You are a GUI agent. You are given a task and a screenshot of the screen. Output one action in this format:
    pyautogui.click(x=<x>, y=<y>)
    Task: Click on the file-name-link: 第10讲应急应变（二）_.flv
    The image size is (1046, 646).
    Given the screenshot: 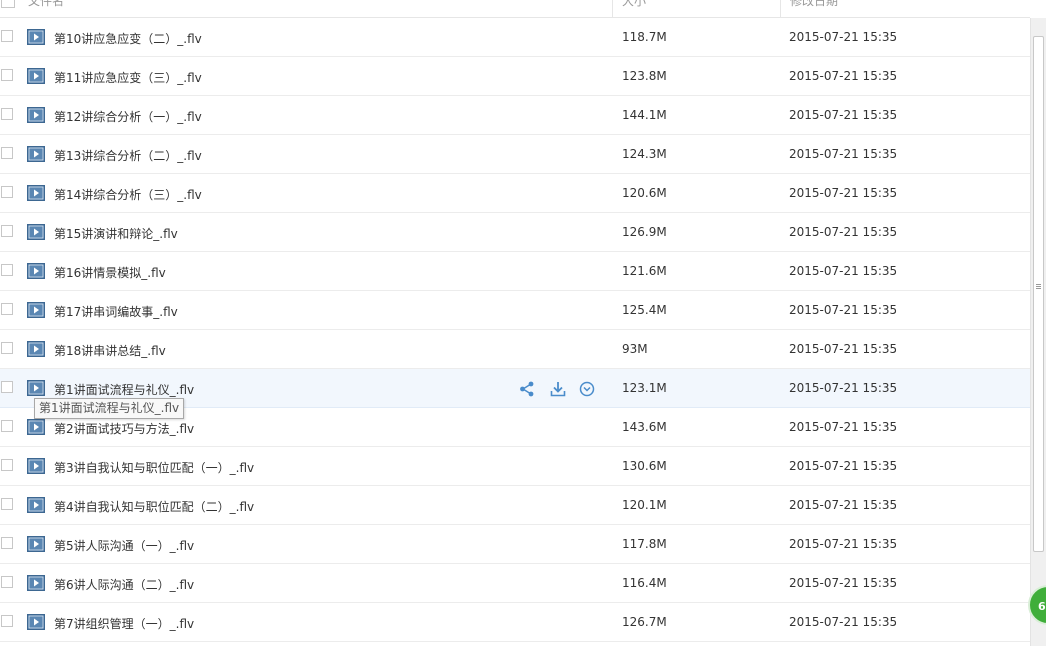 What is the action you would take?
    pyautogui.click(x=128, y=38)
    